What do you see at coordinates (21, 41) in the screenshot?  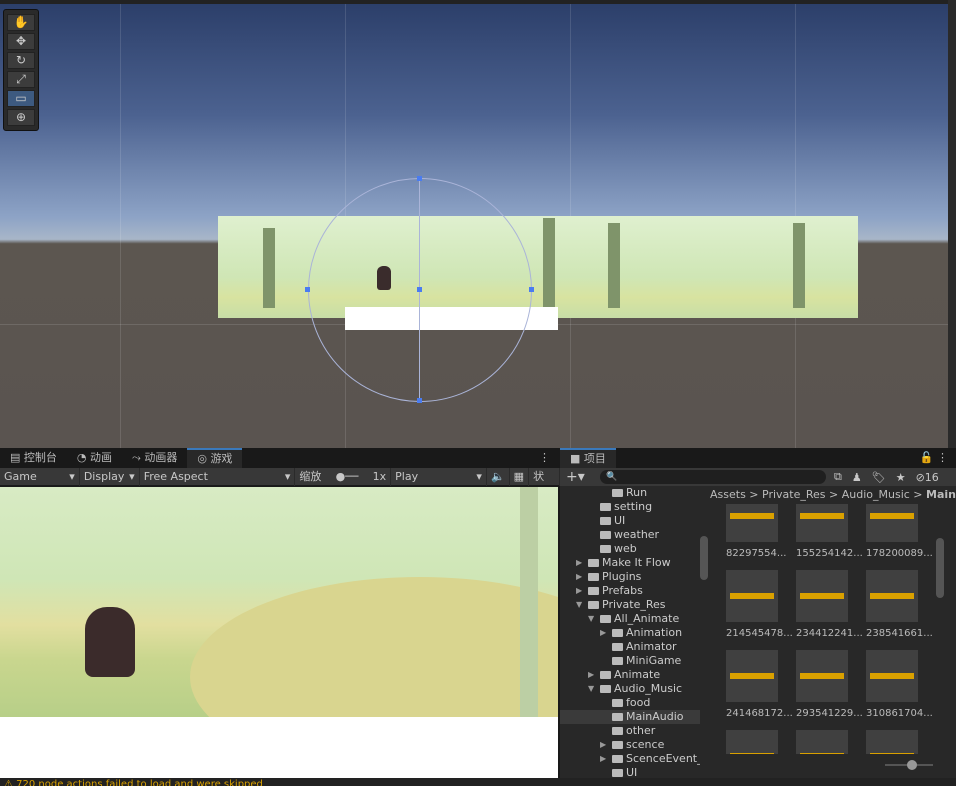 I see `move-icon: ✥` at bounding box center [21, 41].